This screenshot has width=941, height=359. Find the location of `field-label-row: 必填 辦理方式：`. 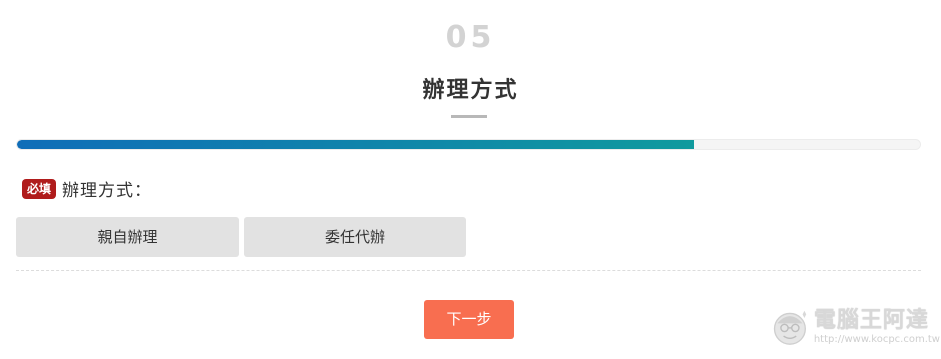

field-label-row: 必填 辦理方式： is located at coordinates (87, 188).